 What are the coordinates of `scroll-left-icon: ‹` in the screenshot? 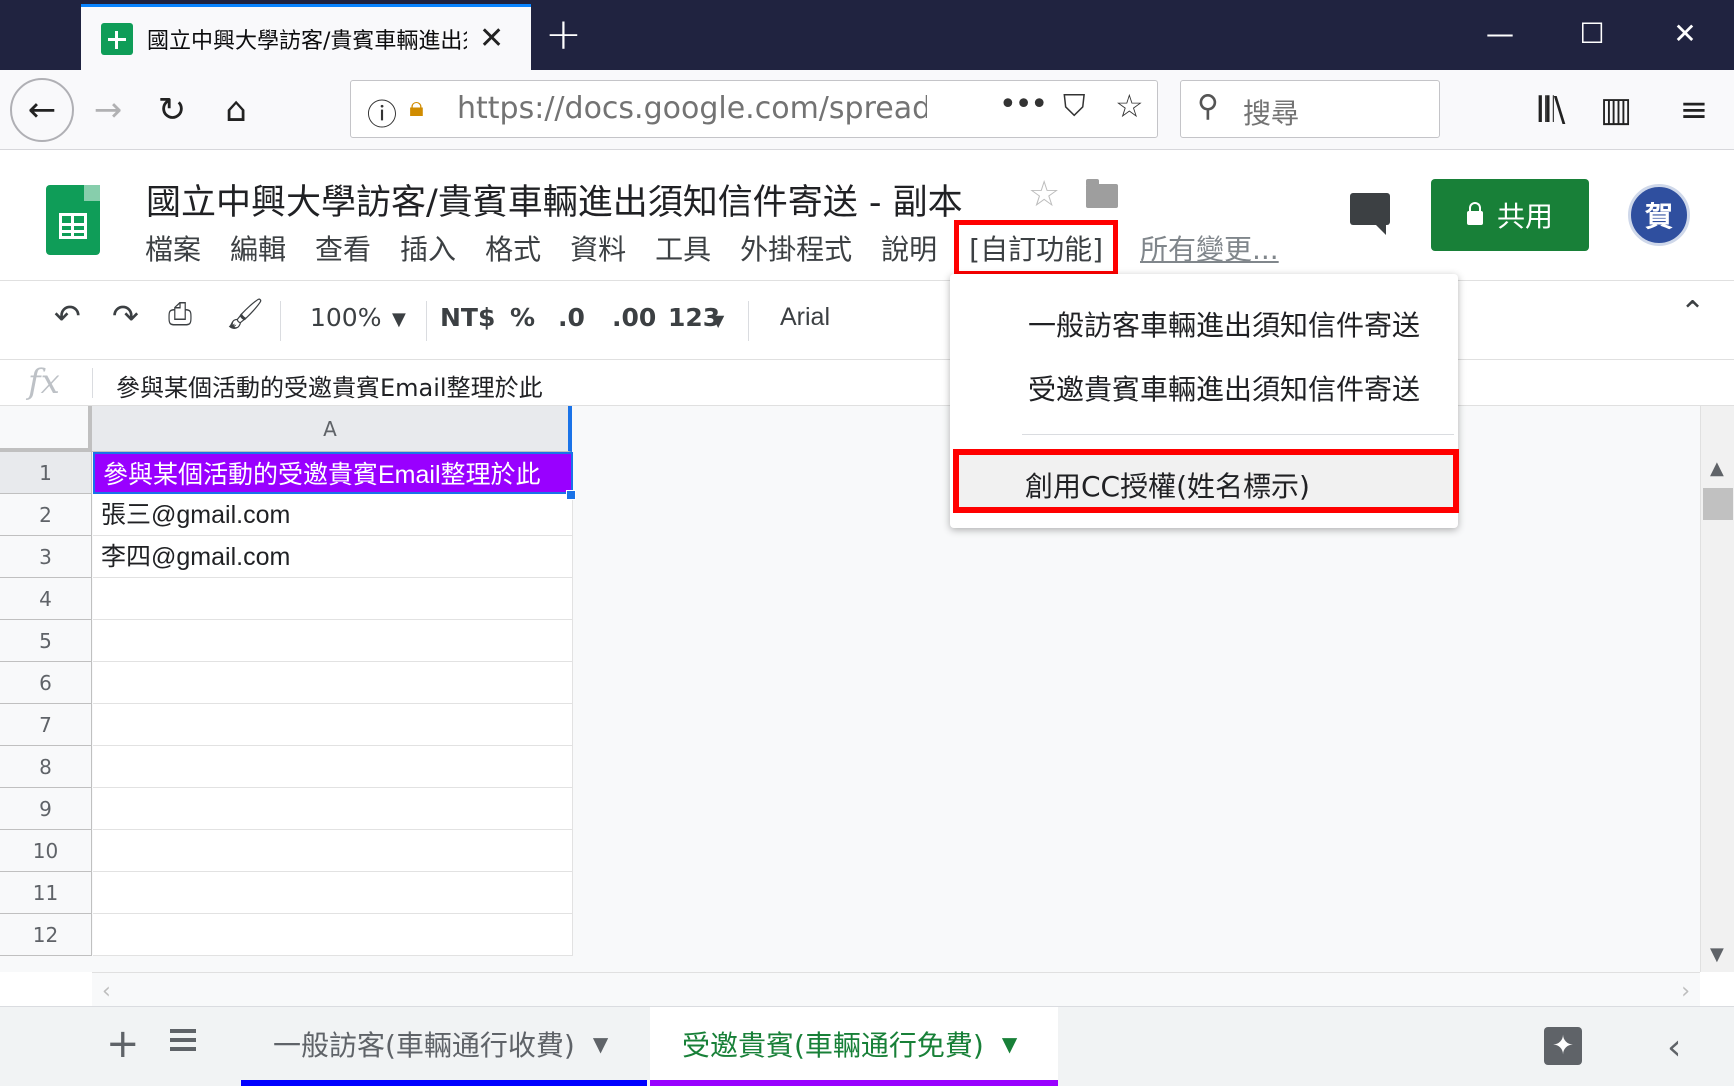 It's located at (106, 991).